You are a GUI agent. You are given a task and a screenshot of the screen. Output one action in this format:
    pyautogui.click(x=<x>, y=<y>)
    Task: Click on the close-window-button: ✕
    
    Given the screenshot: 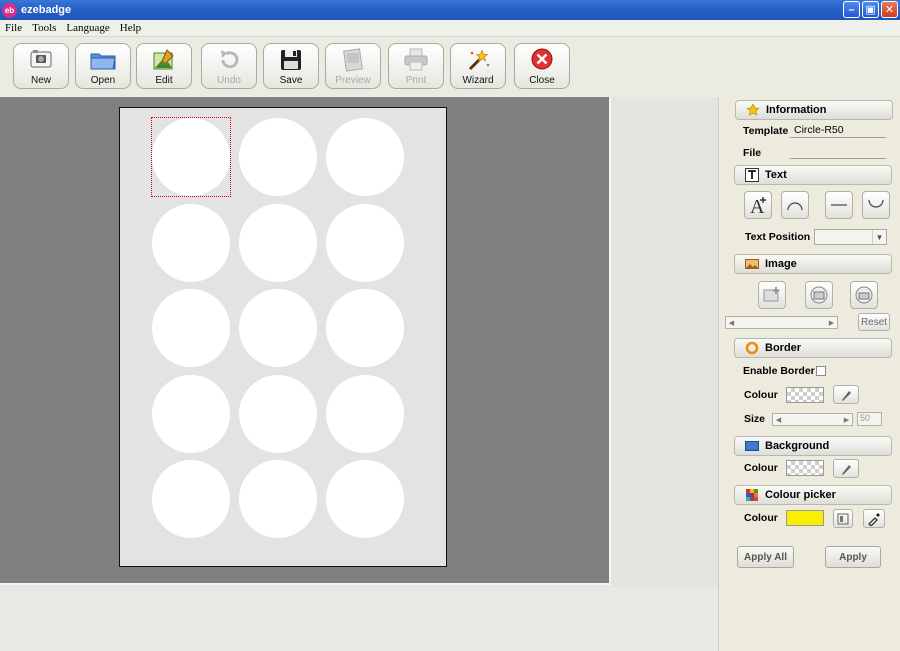 What is the action you would take?
    pyautogui.click(x=889, y=9)
    